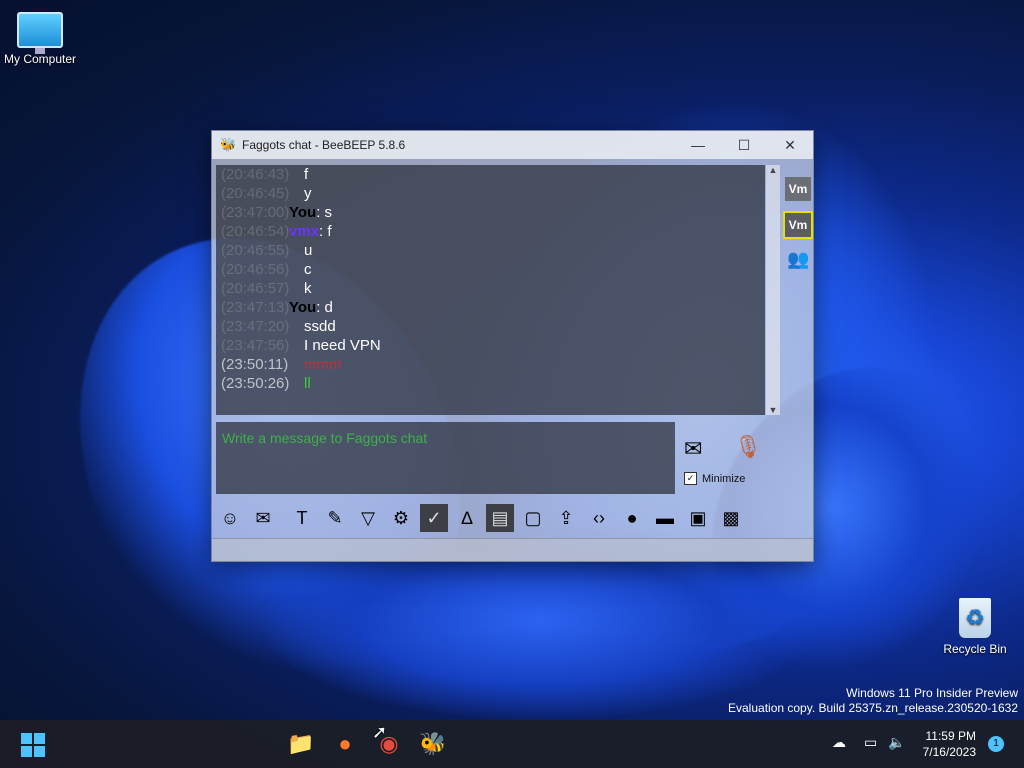 This screenshot has height=768, width=1024. I want to click on message-timestamp: (20:46:57), so click(255, 288).